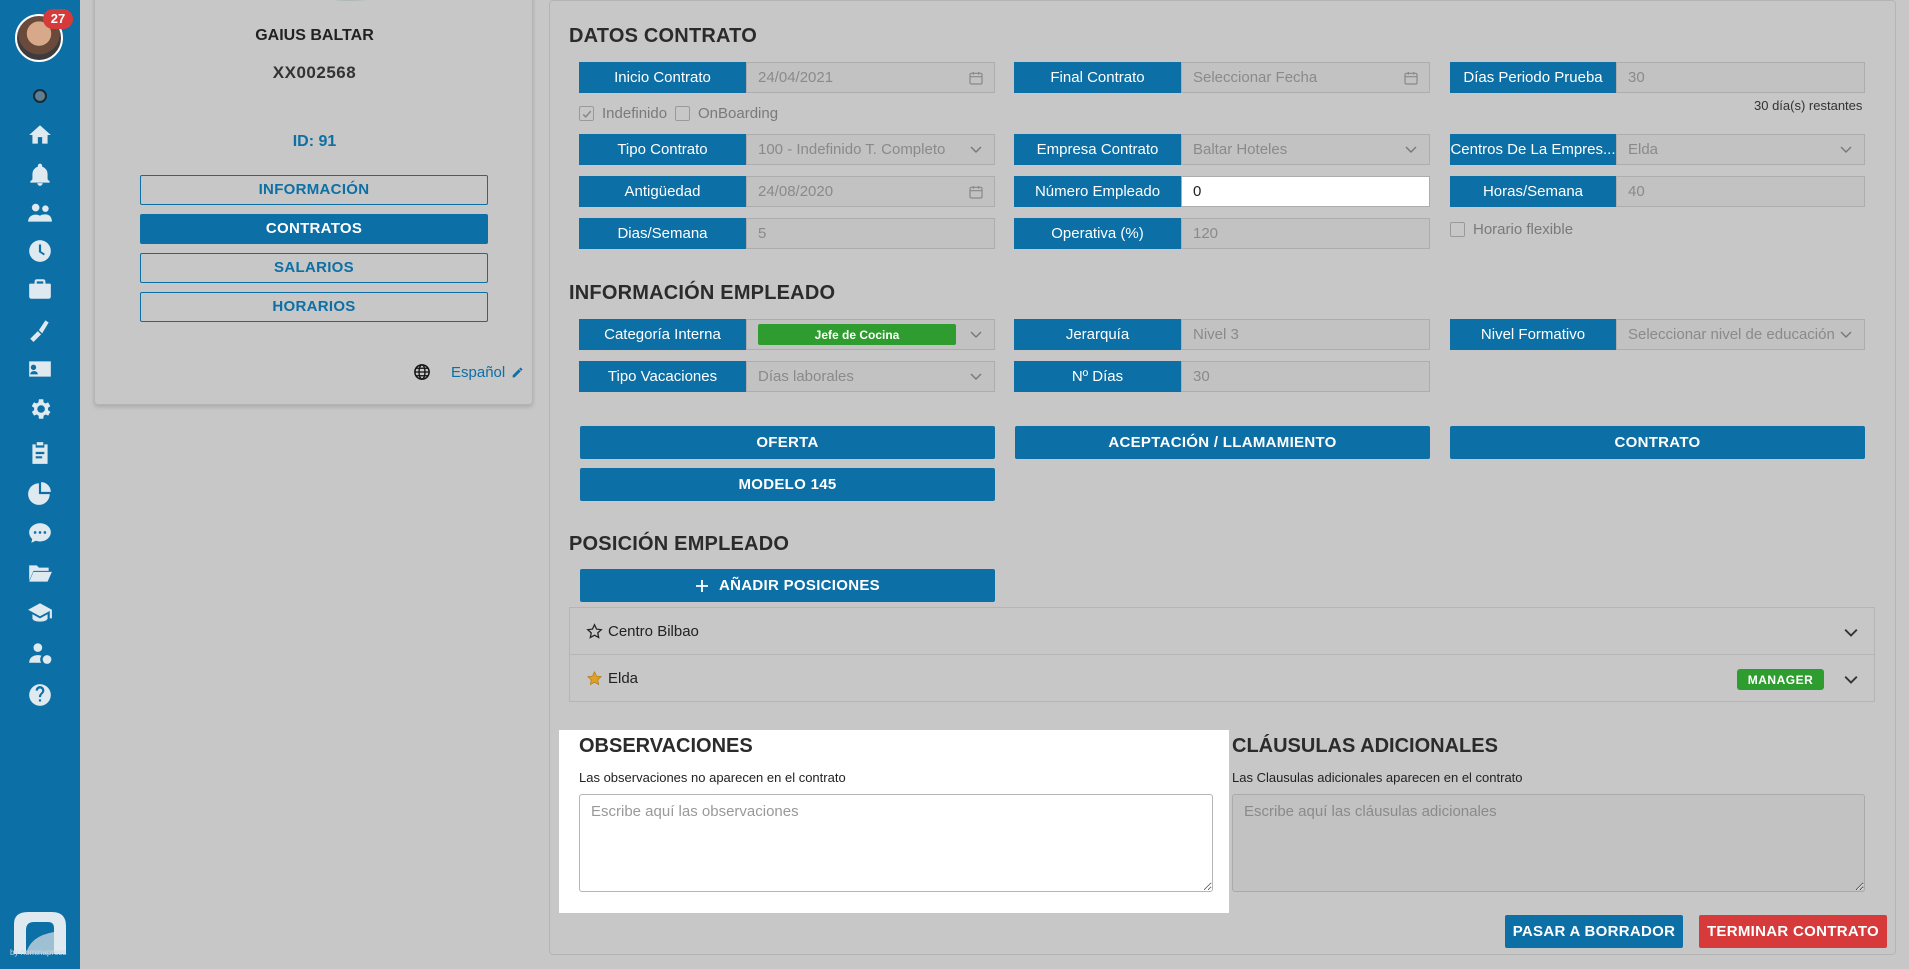  What do you see at coordinates (870, 233) in the screenshot?
I see `dias-semana-input: 5` at bounding box center [870, 233].